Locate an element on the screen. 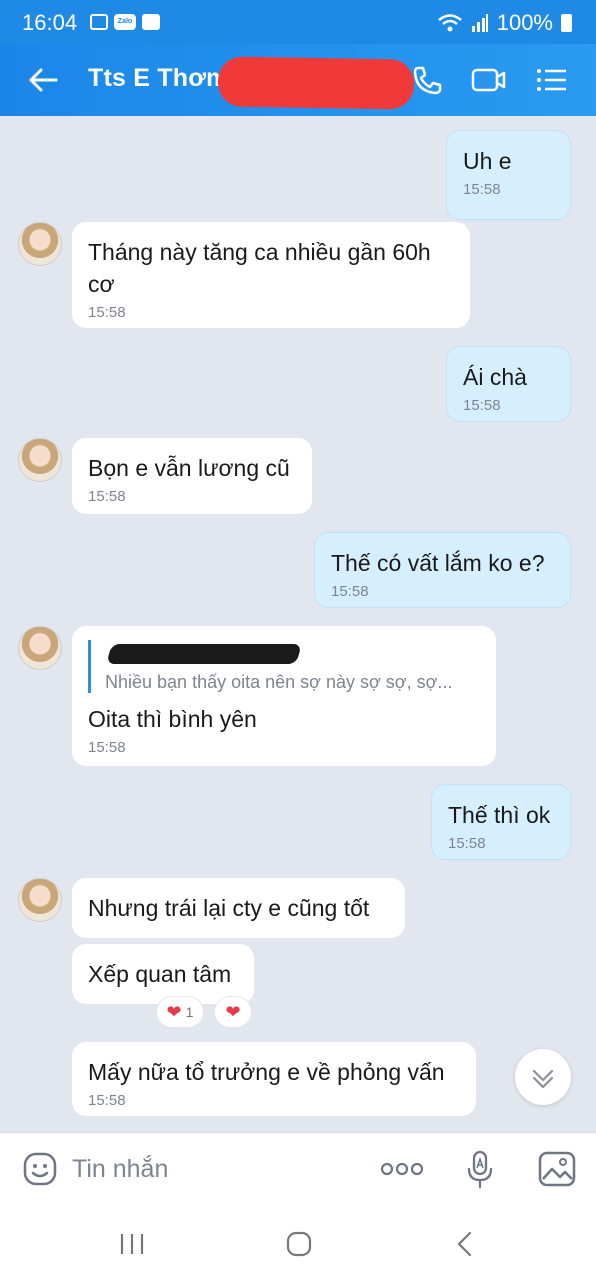  menu-icon is located at coordinates (552, 80).